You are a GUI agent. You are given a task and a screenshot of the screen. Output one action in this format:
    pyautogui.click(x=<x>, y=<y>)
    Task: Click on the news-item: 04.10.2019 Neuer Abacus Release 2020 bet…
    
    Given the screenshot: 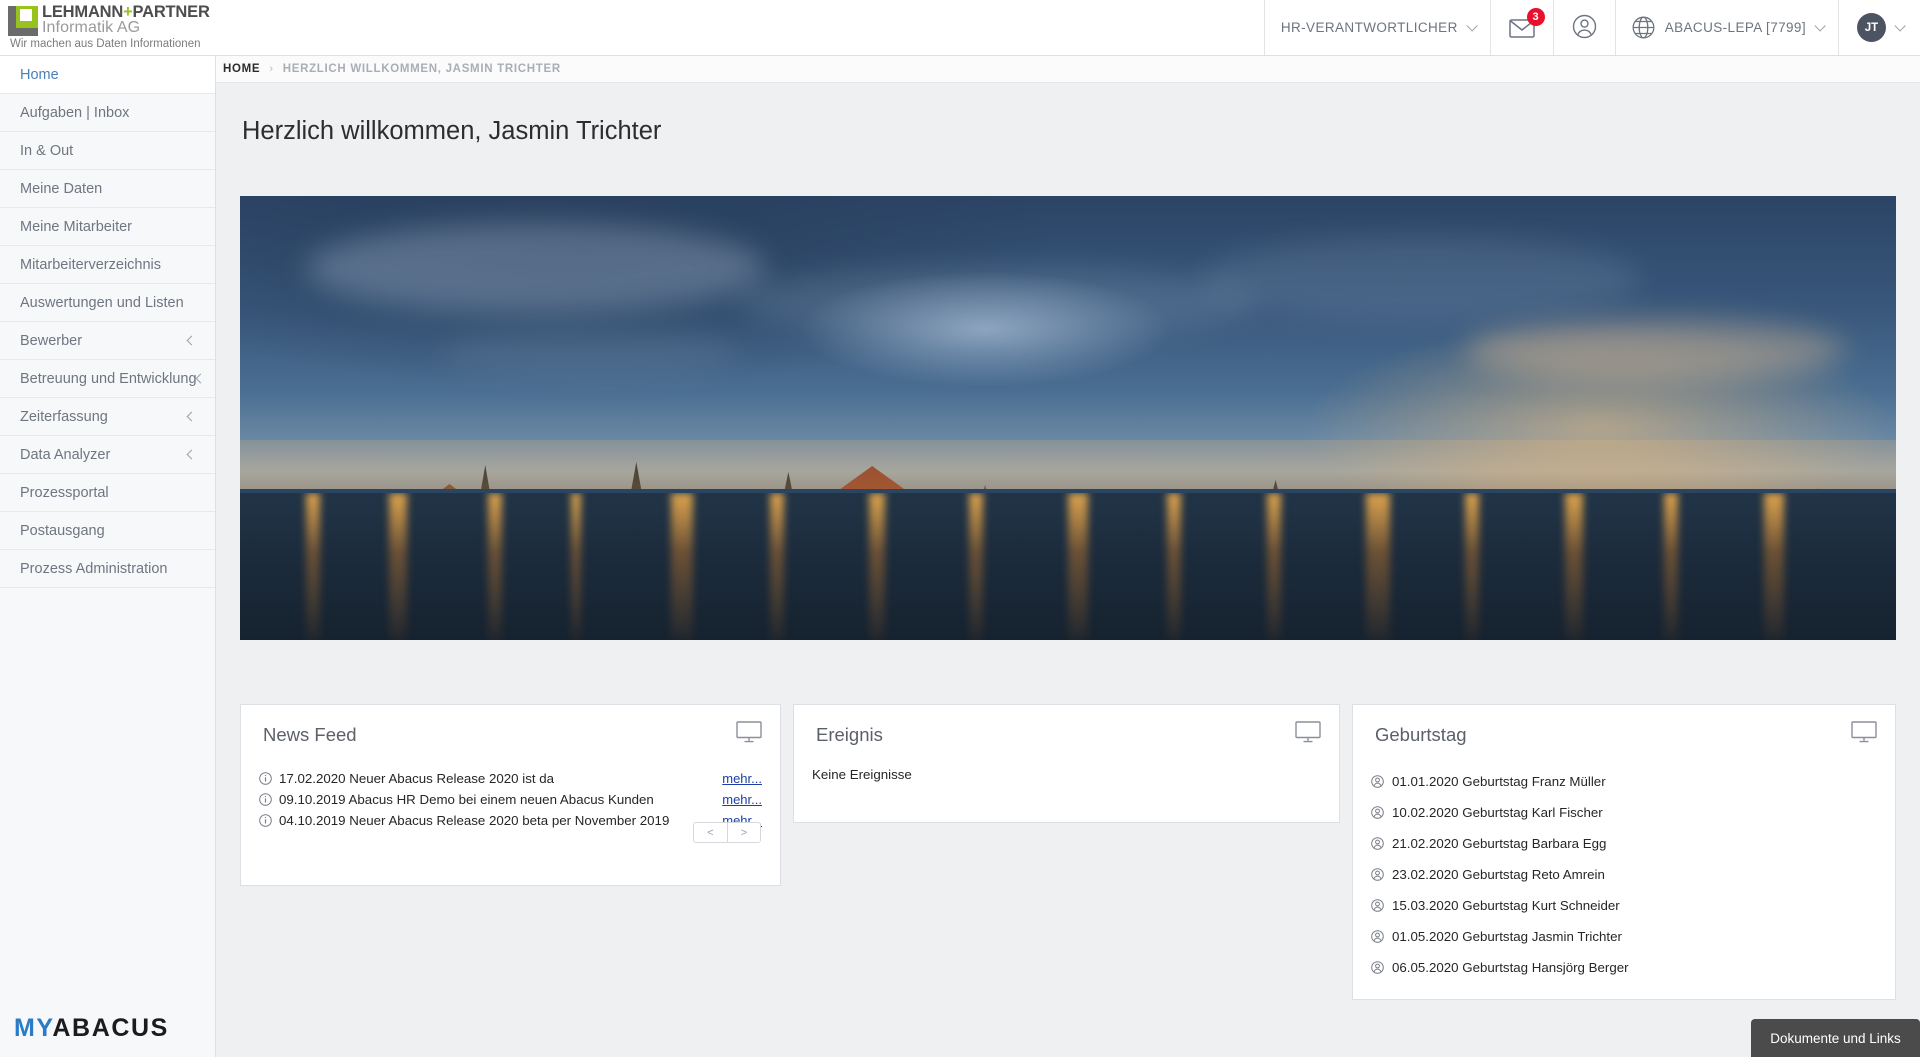 What is the action you would take?
    pyautogui.click(x=510, y=820)
    